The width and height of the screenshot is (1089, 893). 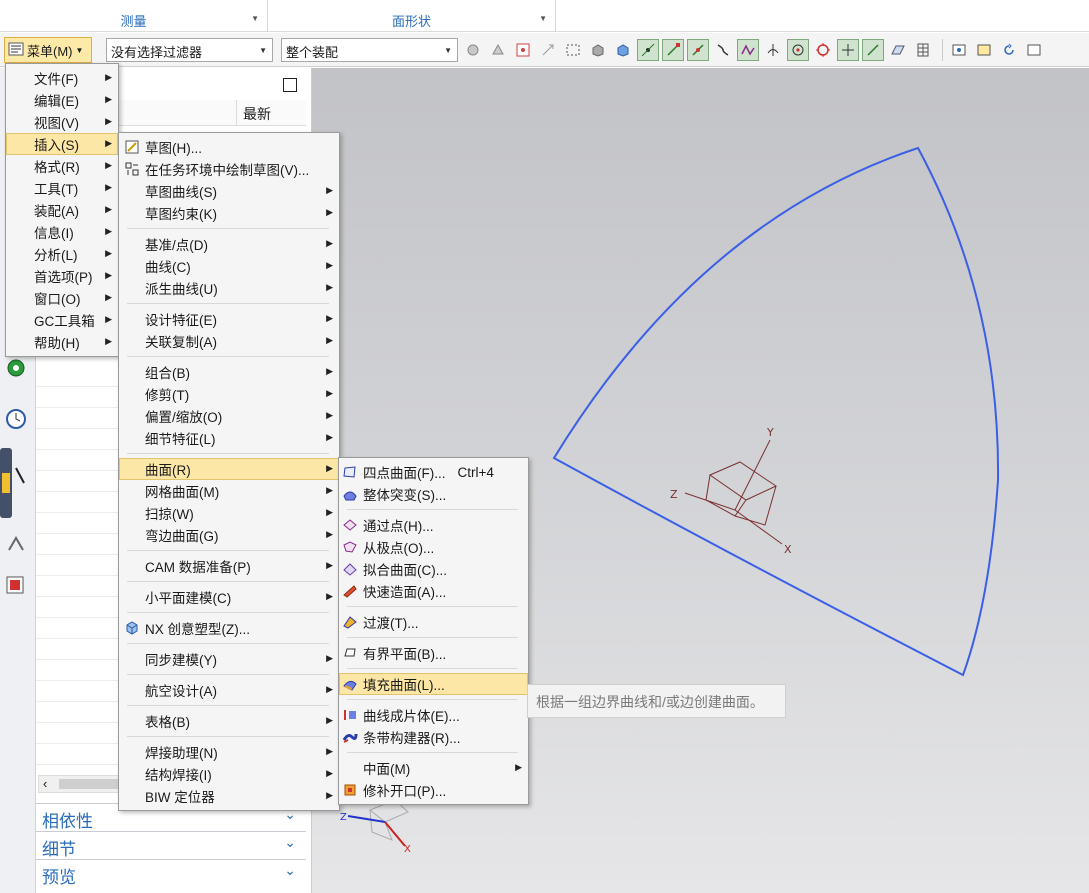 I want to click on assembly-scope-combo: 整个装配 ▼, so click(x=369, y=50).